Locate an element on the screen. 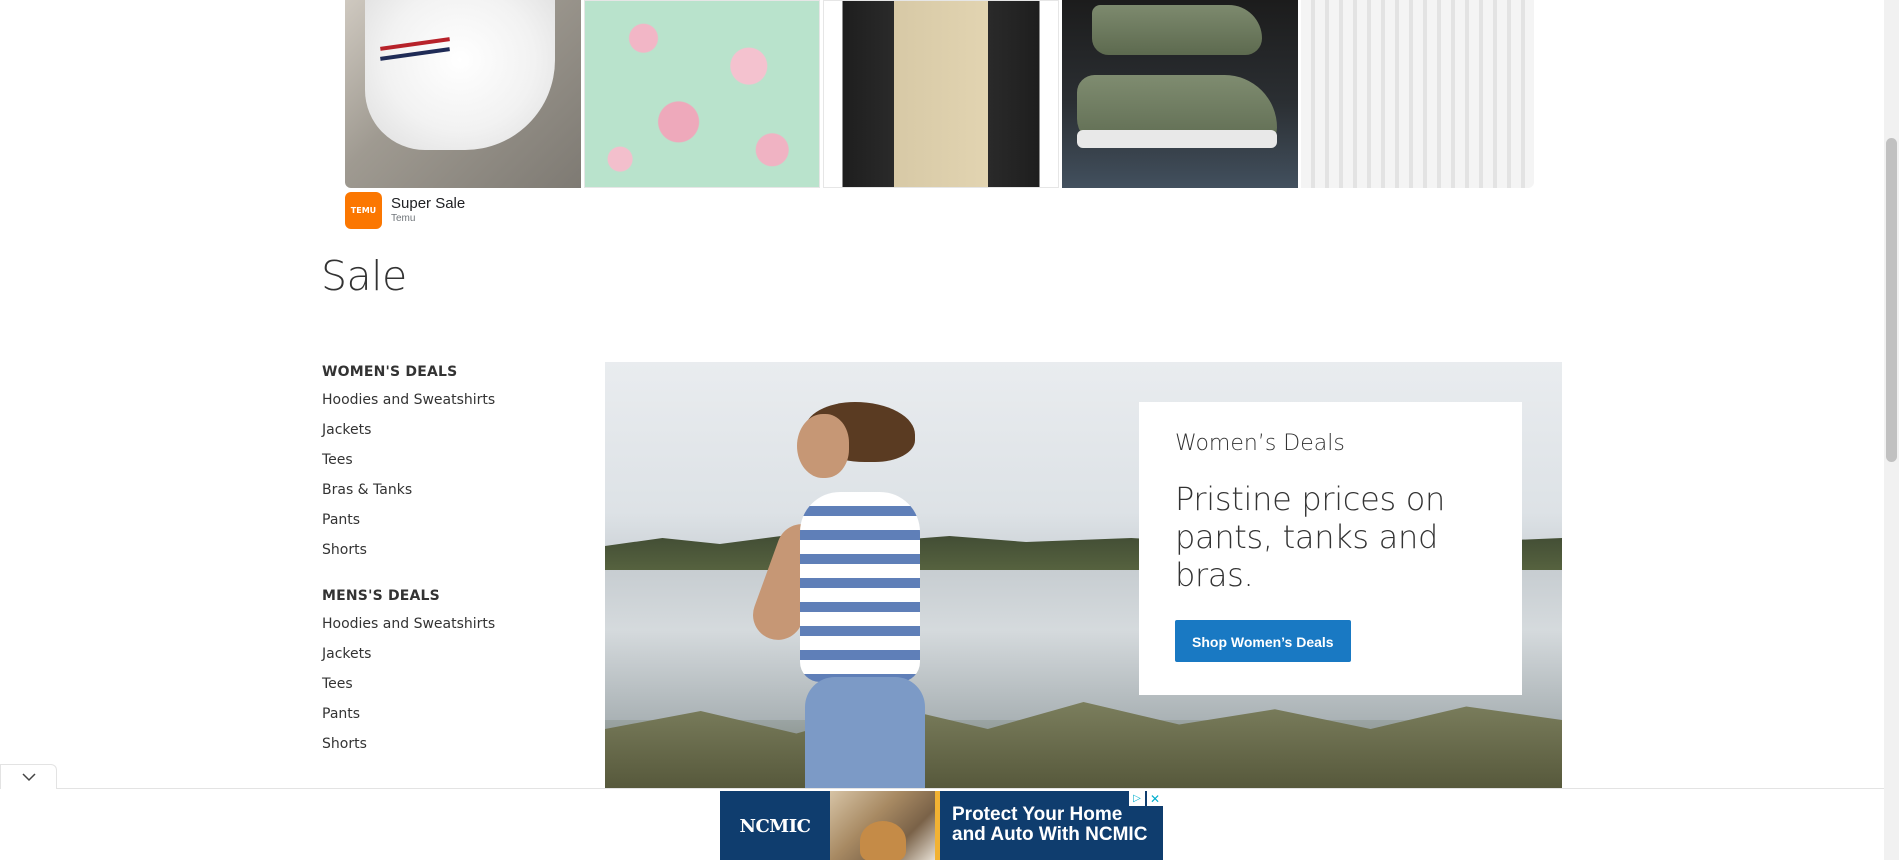  runner-leggings is located at coordinates (865, 734).